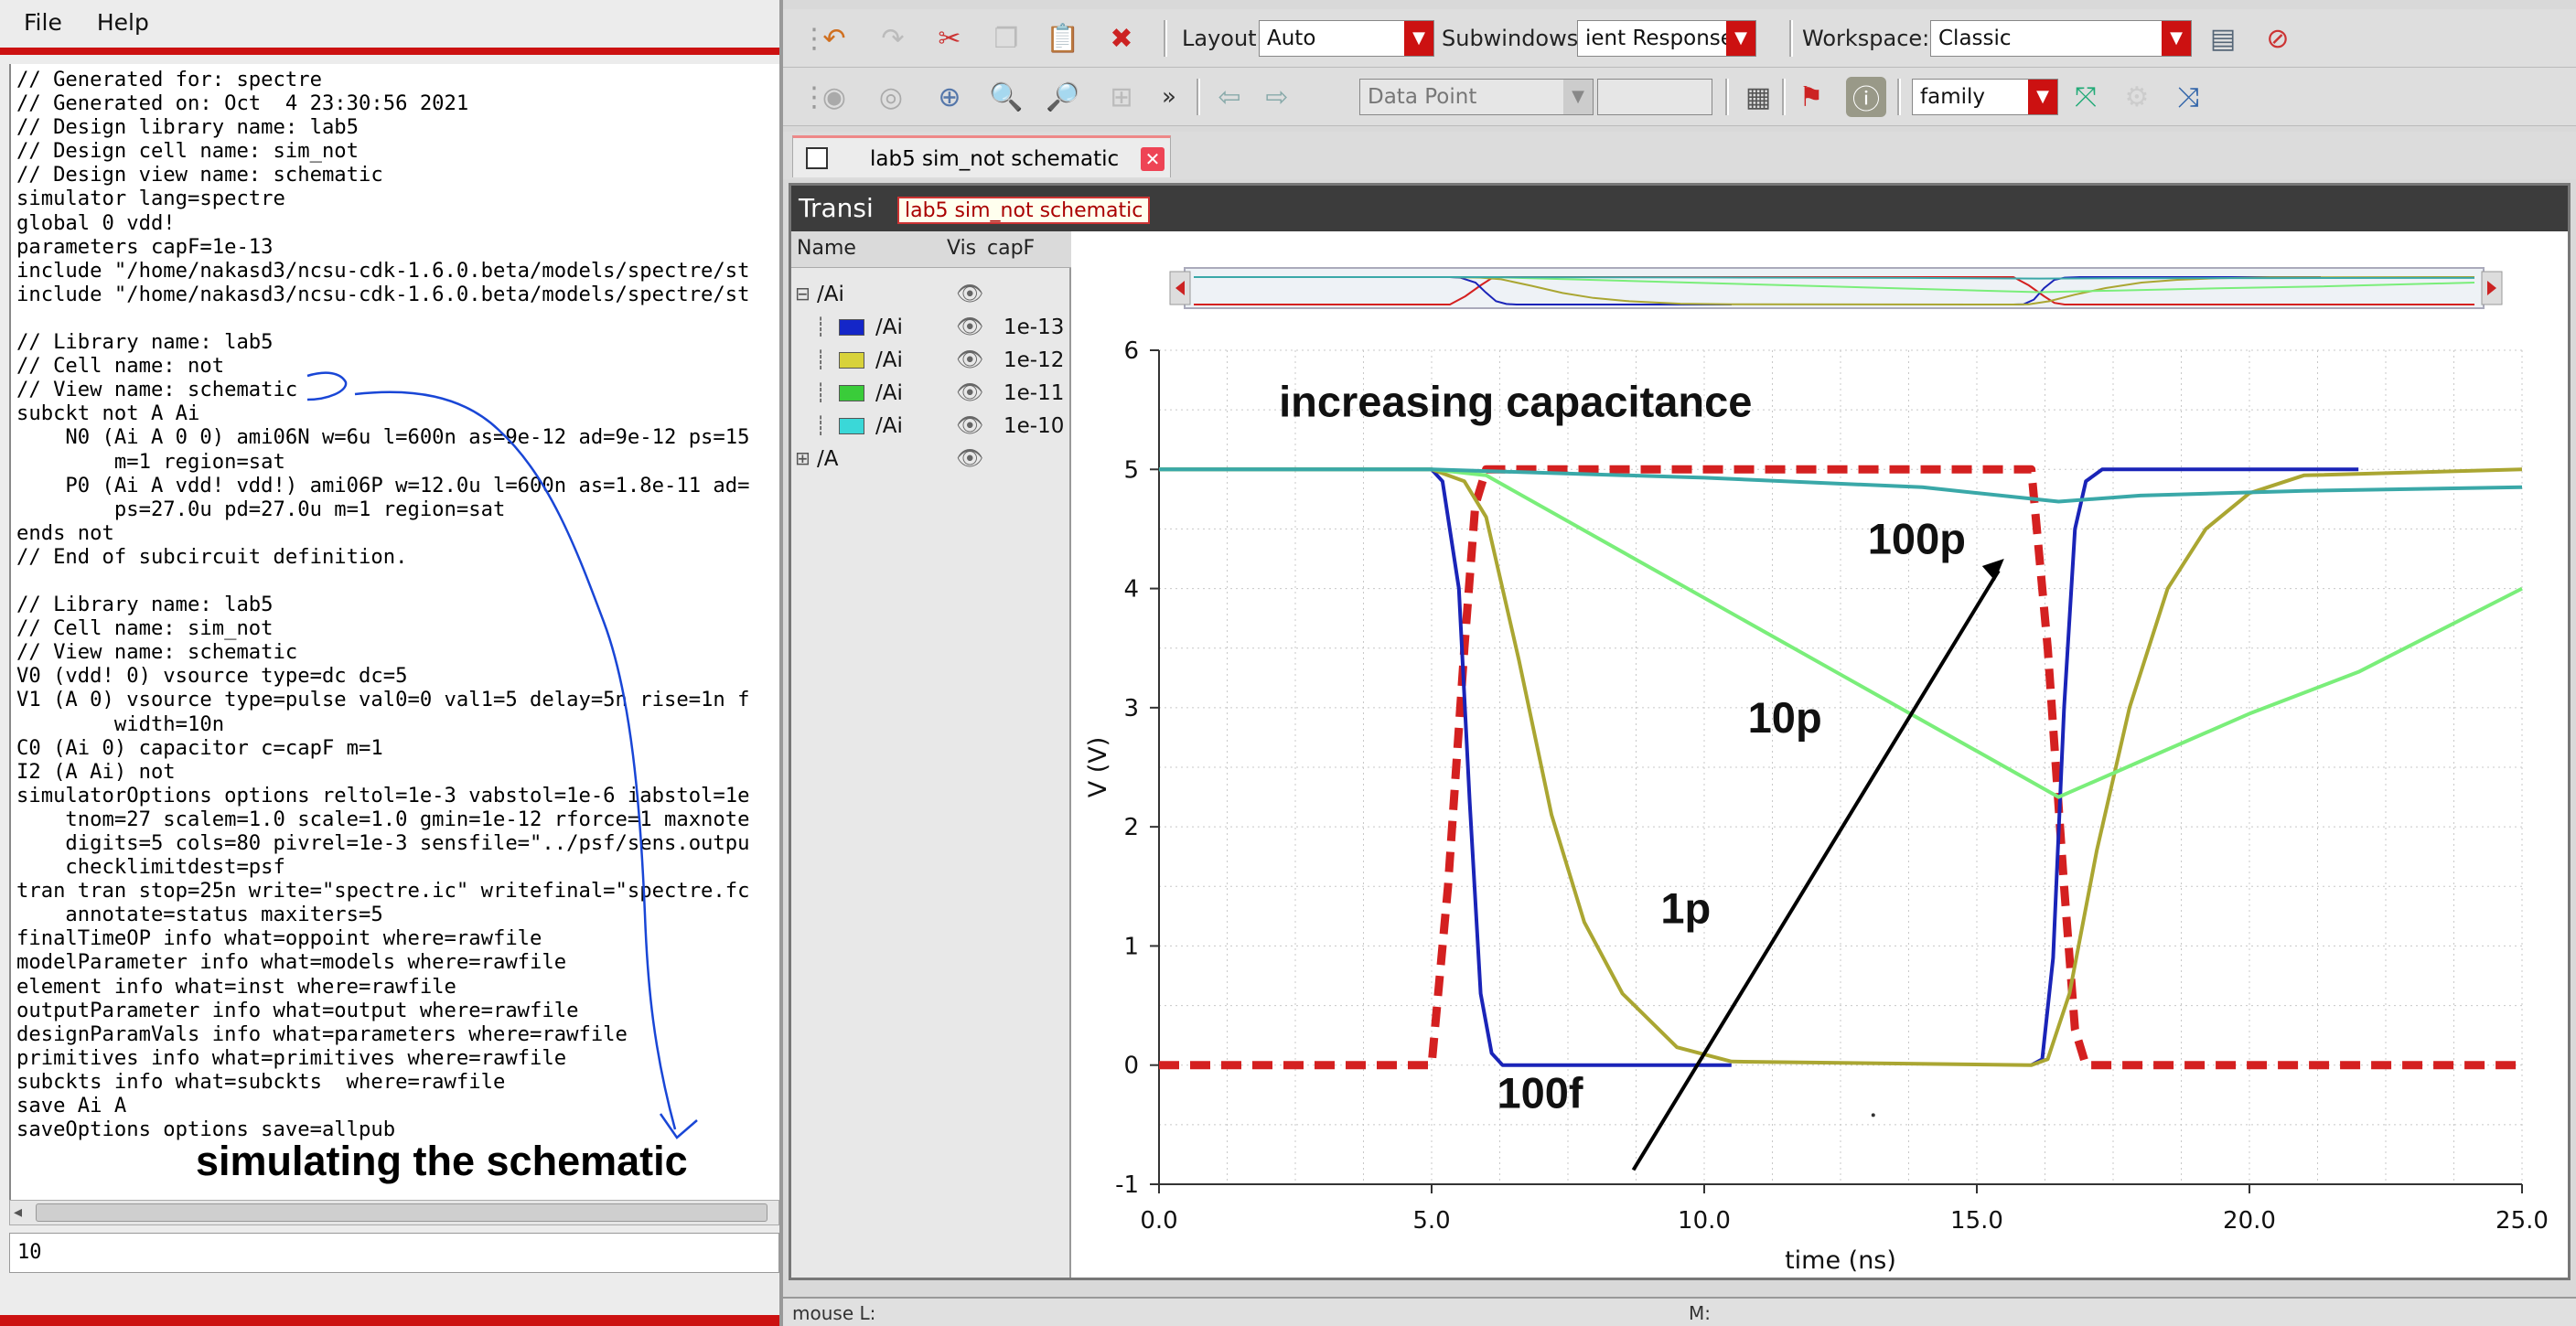 The width and height of the screenshot is (2576, 1326). What do you see at coordinates (2249, 1221) in the screenshot?
I see `x-tick-label: 20.0` at bounding box center [2249, 1221].